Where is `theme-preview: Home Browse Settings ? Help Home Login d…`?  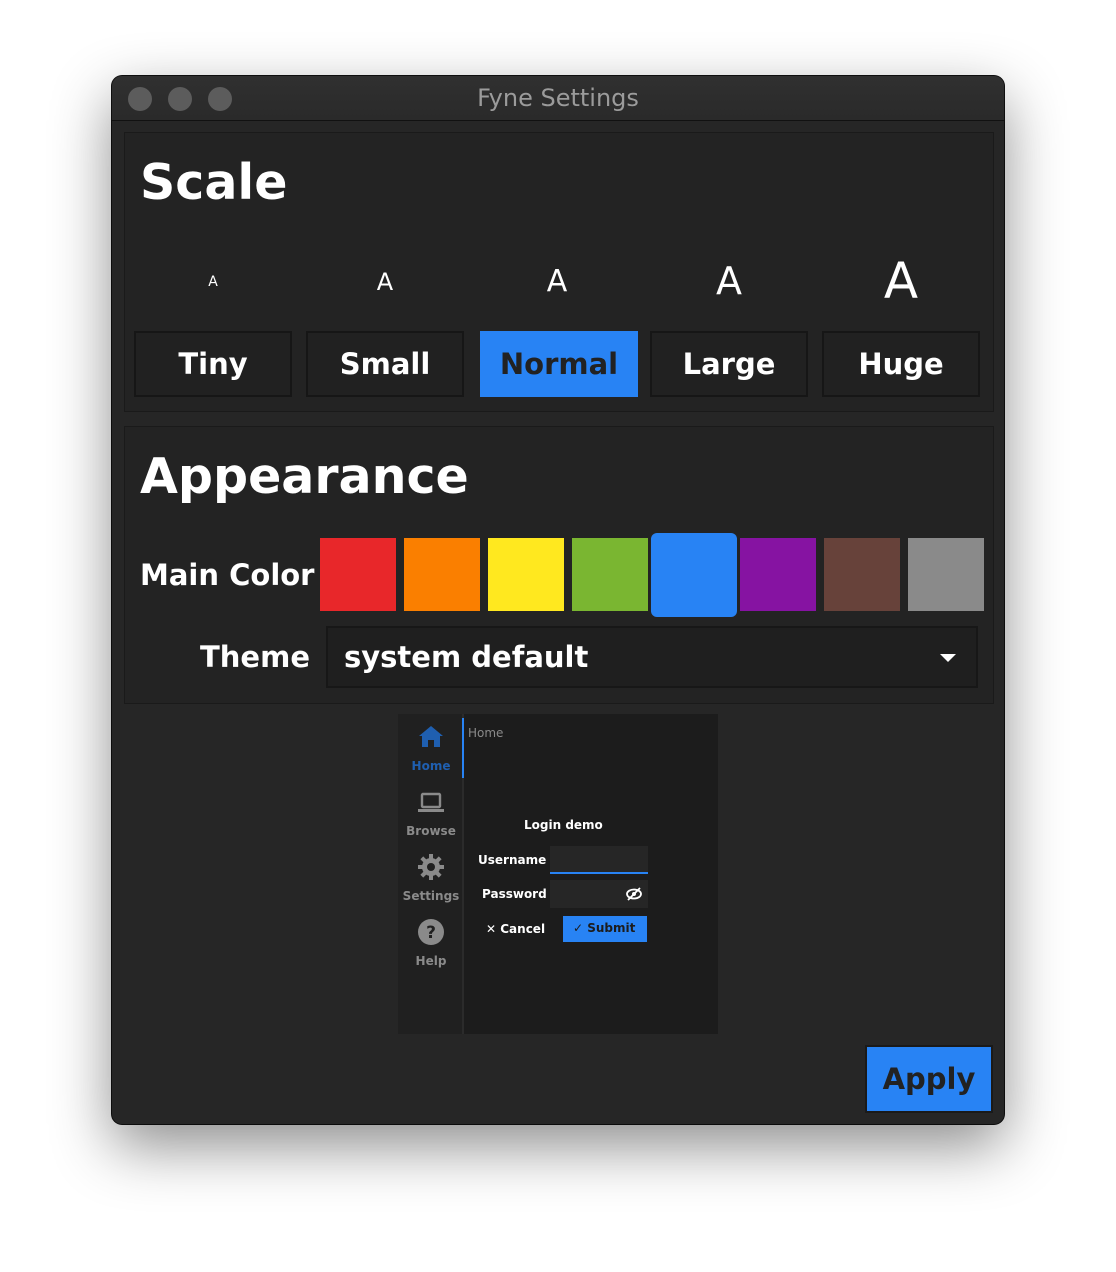
theme-preview: Home Browse Settings ? Help Home Login d… is located at coordinates (558, 874).